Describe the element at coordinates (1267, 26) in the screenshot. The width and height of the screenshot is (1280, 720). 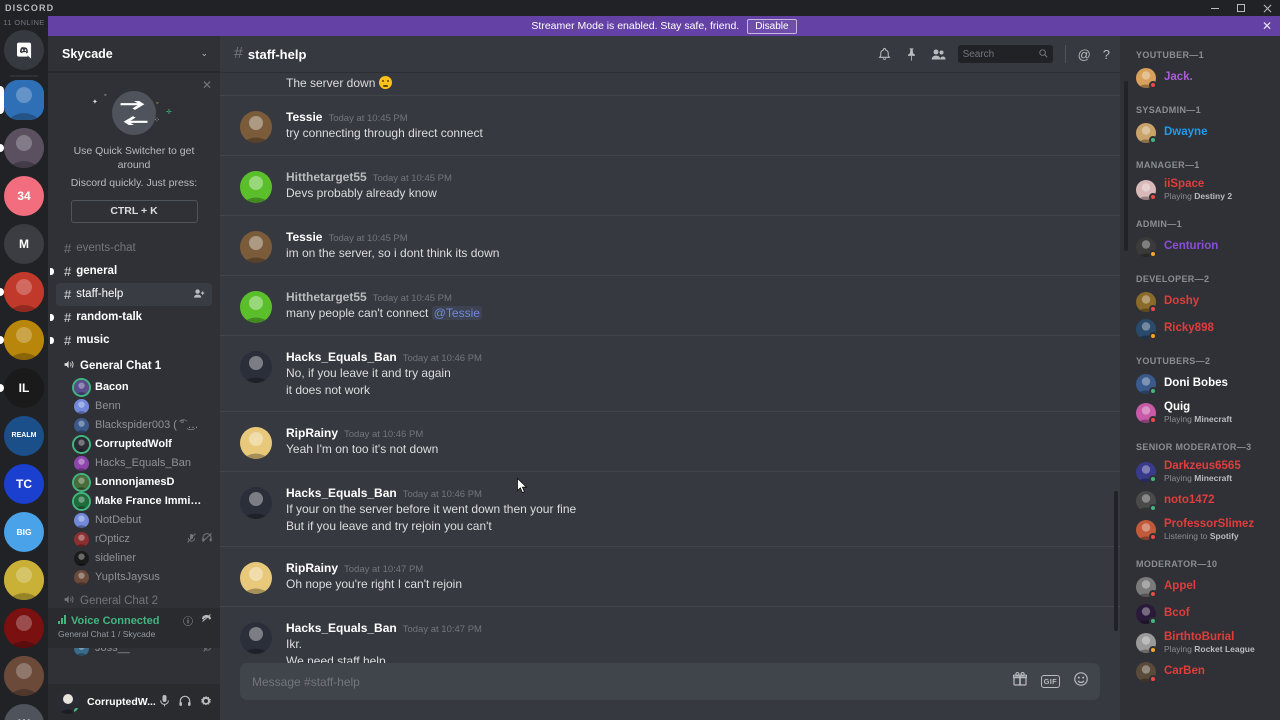
I see `banner-close-icon: ✕` at that location.